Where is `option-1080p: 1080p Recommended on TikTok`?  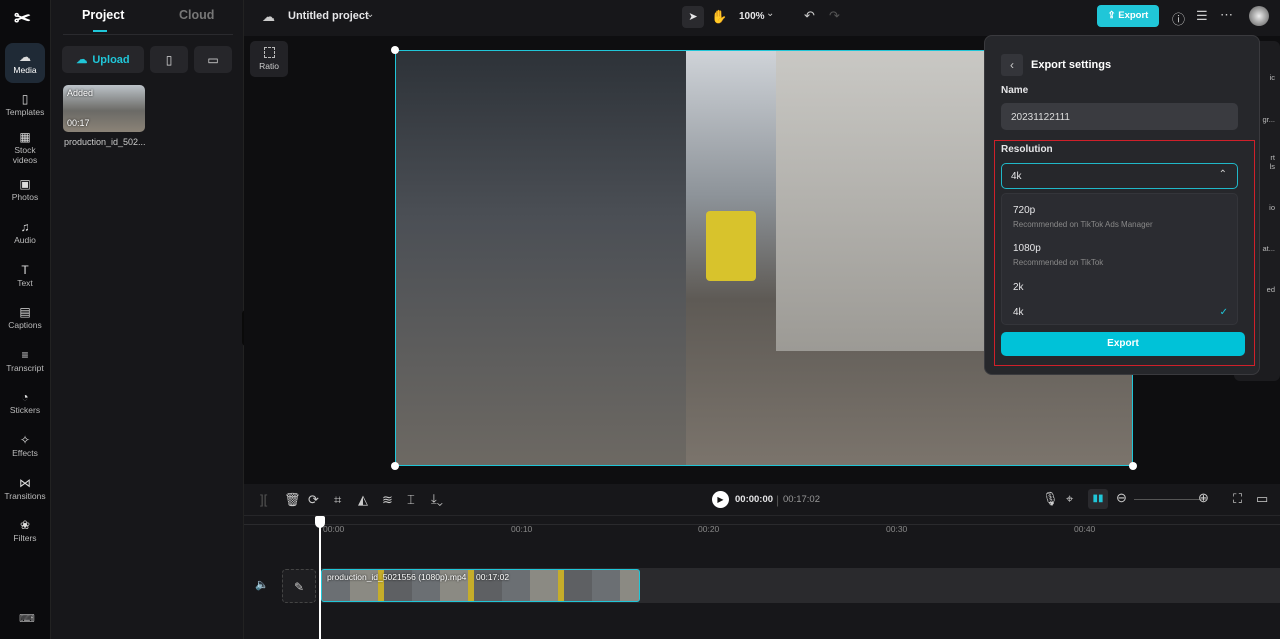 option-1080p: 1080p Recommended on TikTok is located at coordinates (1058, 255).